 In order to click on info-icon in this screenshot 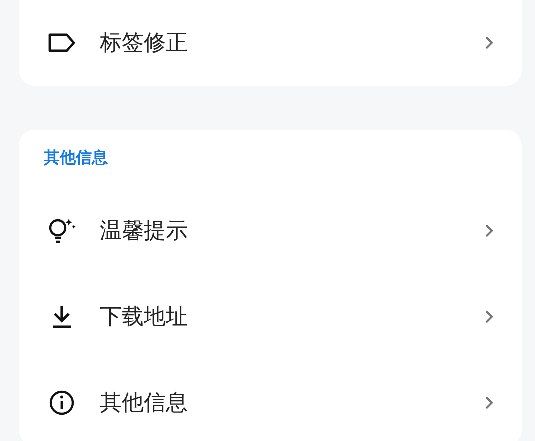, I will do `click(62, 403)`.